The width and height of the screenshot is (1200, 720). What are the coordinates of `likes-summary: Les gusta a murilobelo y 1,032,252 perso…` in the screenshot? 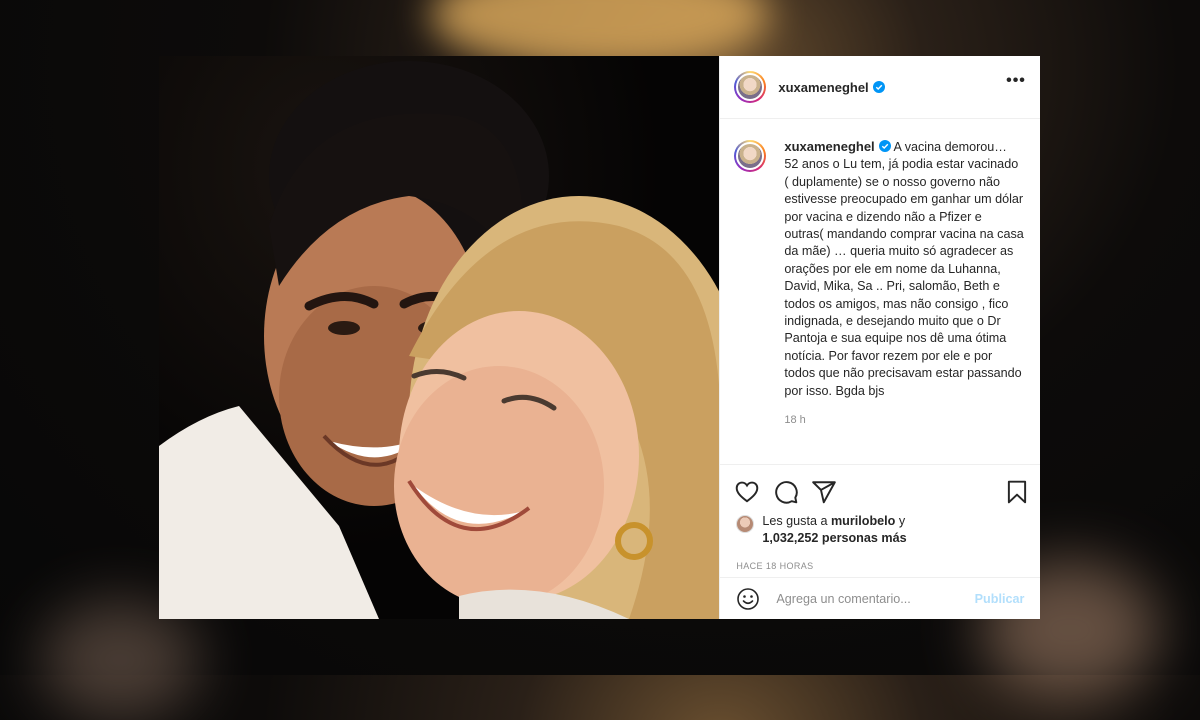 It's located at (821, 530).